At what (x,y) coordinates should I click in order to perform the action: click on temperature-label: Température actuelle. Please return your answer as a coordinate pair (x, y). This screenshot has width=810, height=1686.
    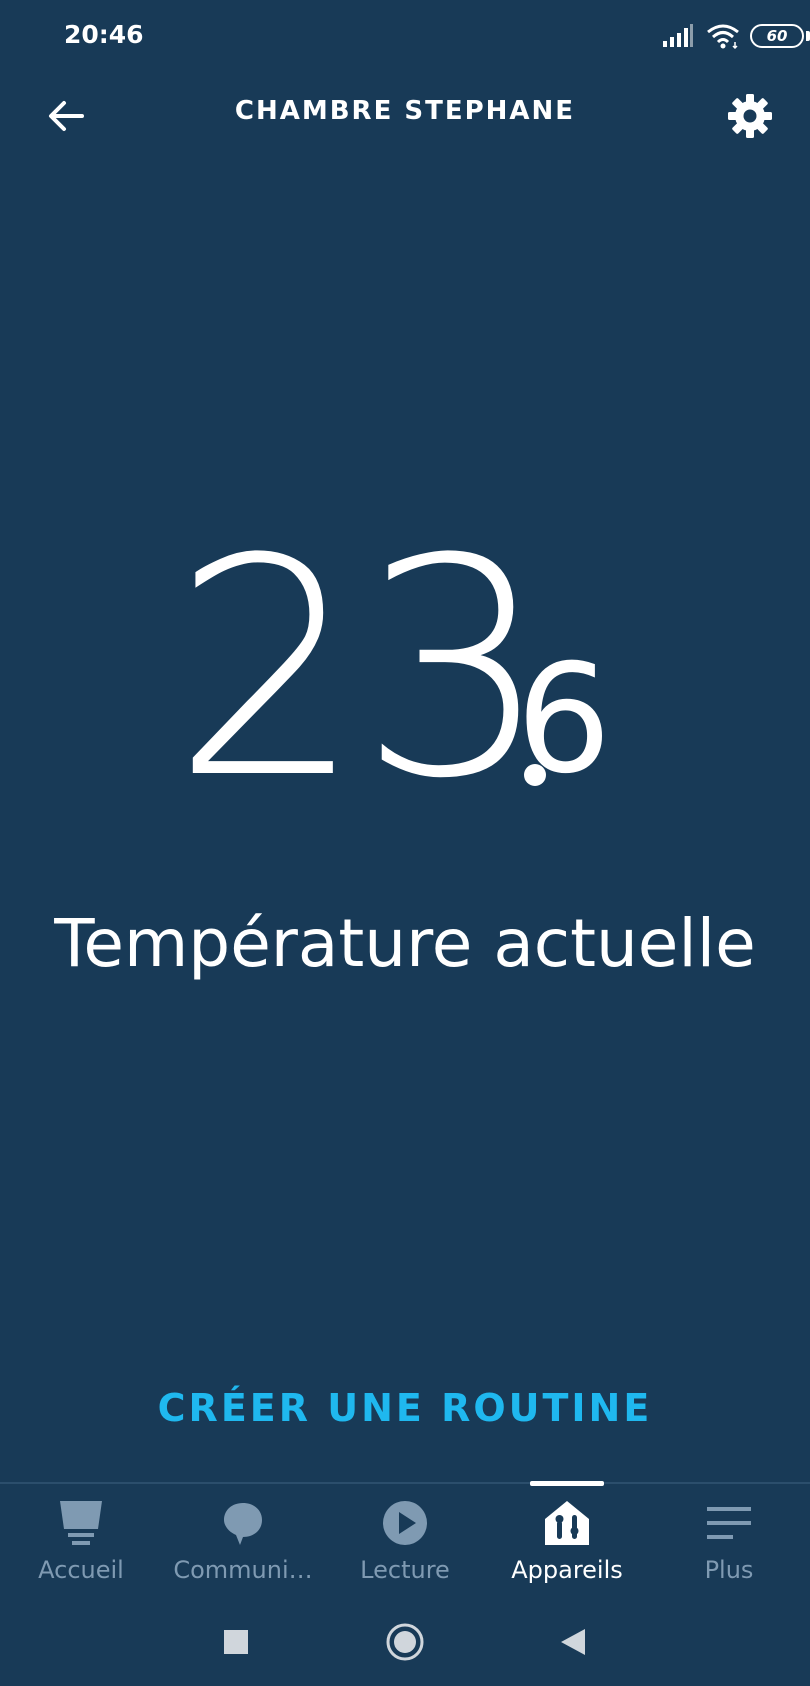
    Looking at the image, I should click on (405, 943).